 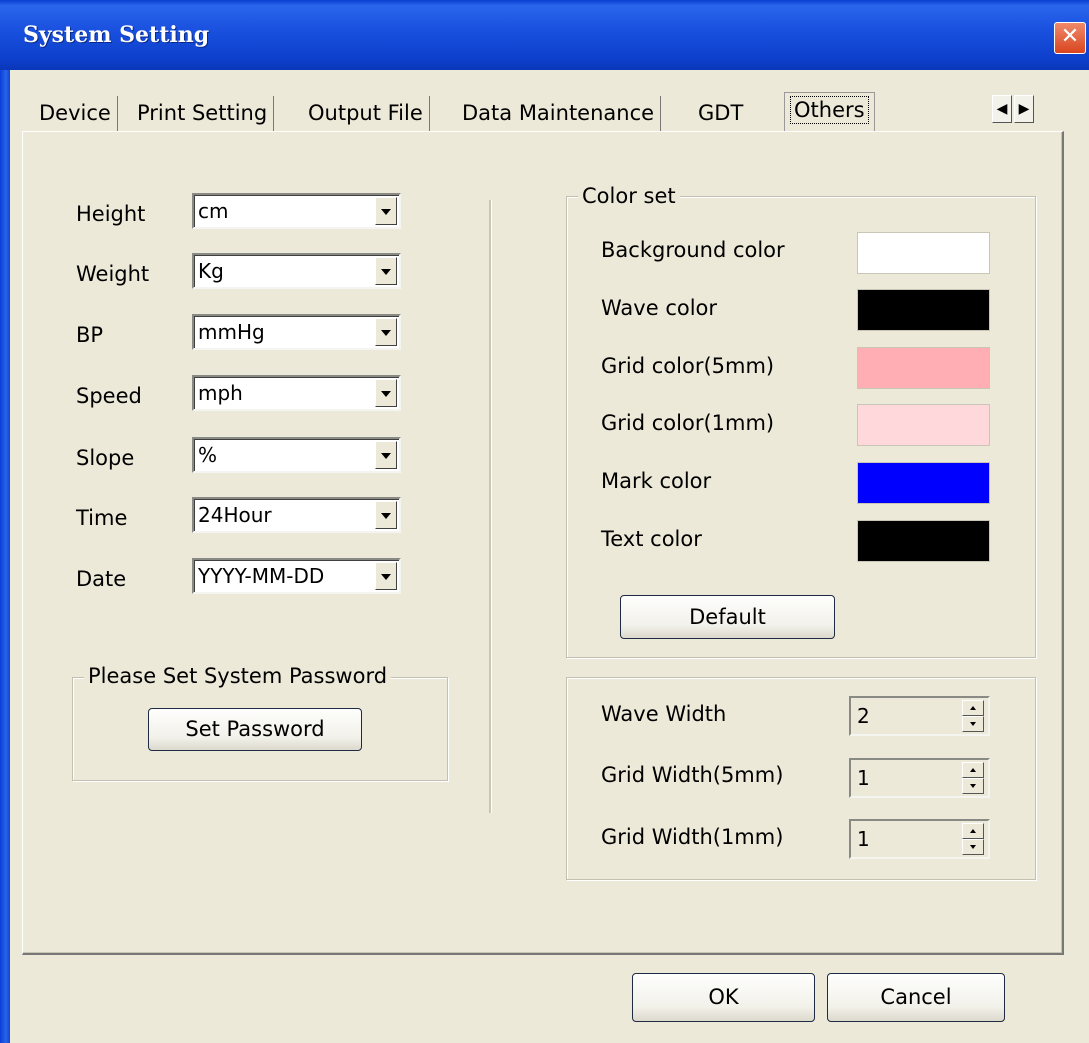 I want to click on bp-unit-select: mmHg, so click(x=296, y=332).